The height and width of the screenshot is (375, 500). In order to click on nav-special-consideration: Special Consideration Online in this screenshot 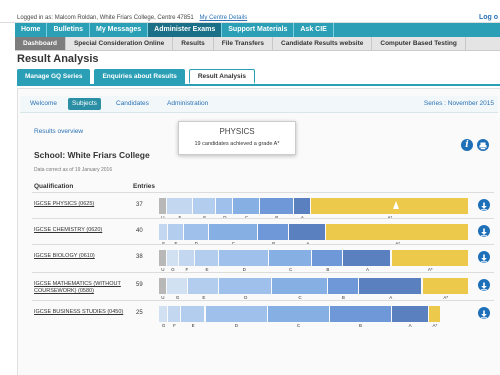, I will do `click(120, 43)`.